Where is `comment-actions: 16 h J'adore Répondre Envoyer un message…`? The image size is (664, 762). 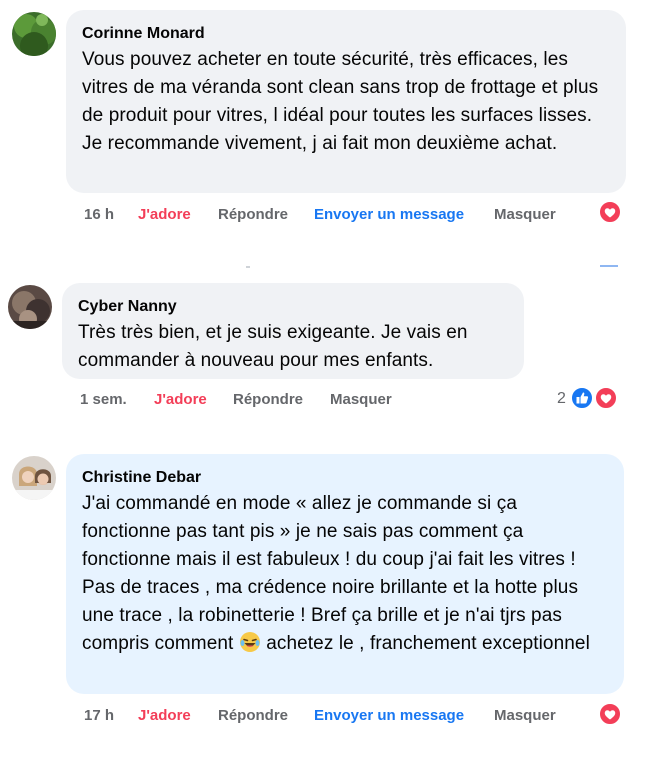
comment-actions: 16 h J'adore Répondre Envoyer un message… is located at coordinates (334, 216).